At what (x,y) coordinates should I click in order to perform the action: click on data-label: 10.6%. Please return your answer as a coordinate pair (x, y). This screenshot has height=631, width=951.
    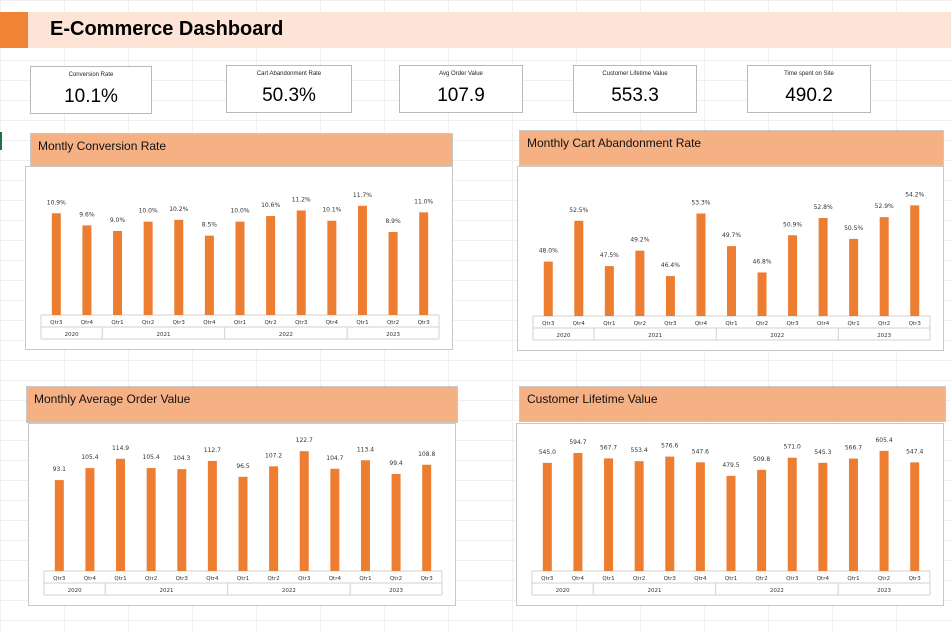
    Looking at the image, I should click on (270, 205).